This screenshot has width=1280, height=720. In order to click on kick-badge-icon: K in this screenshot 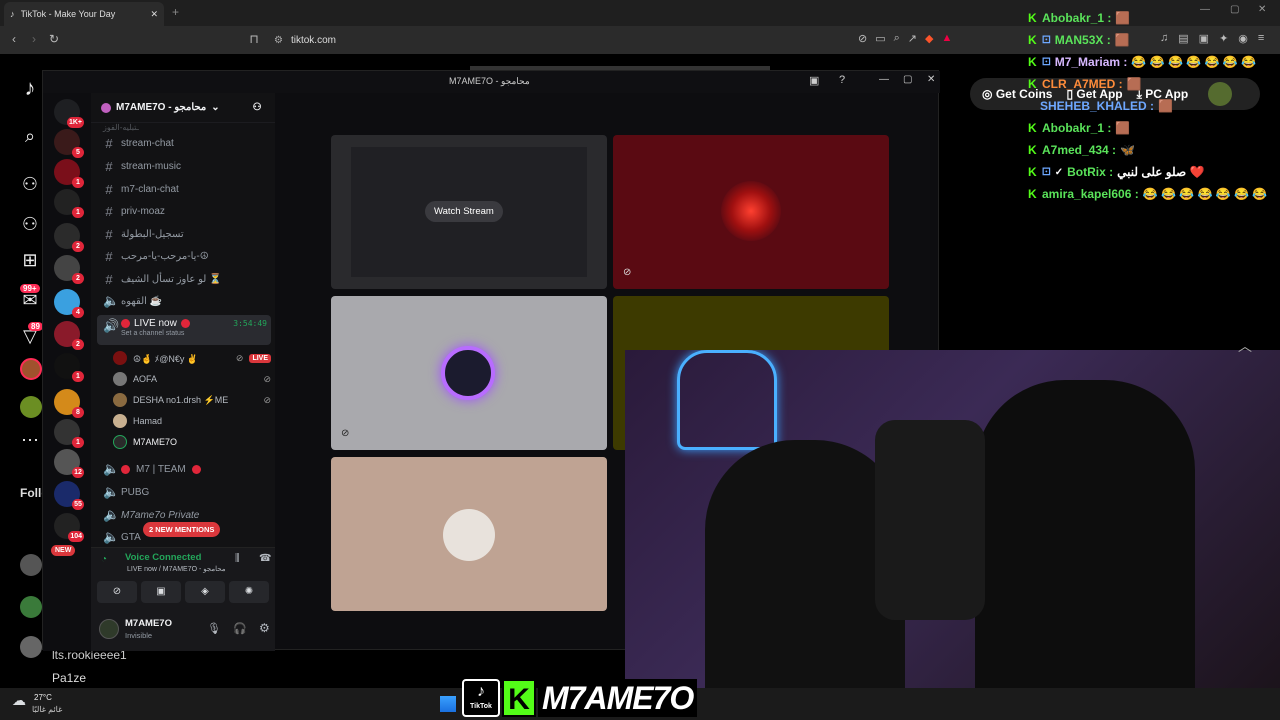, I will do `click(1032, 194)`.